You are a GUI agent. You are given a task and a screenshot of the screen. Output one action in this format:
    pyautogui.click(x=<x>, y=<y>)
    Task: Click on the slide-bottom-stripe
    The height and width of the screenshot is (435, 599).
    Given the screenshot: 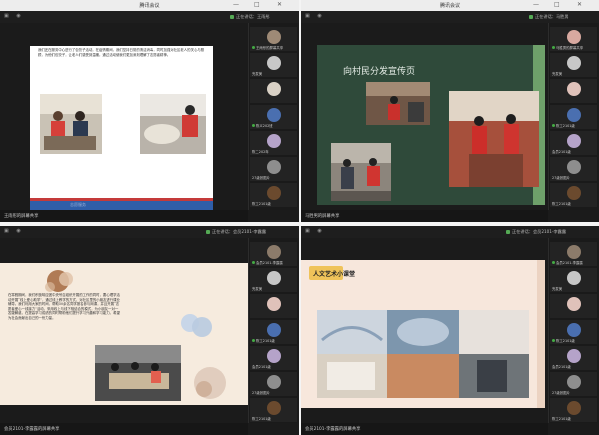 What is the action you would take?
    pyautogui.click(x=121, y=199)
    